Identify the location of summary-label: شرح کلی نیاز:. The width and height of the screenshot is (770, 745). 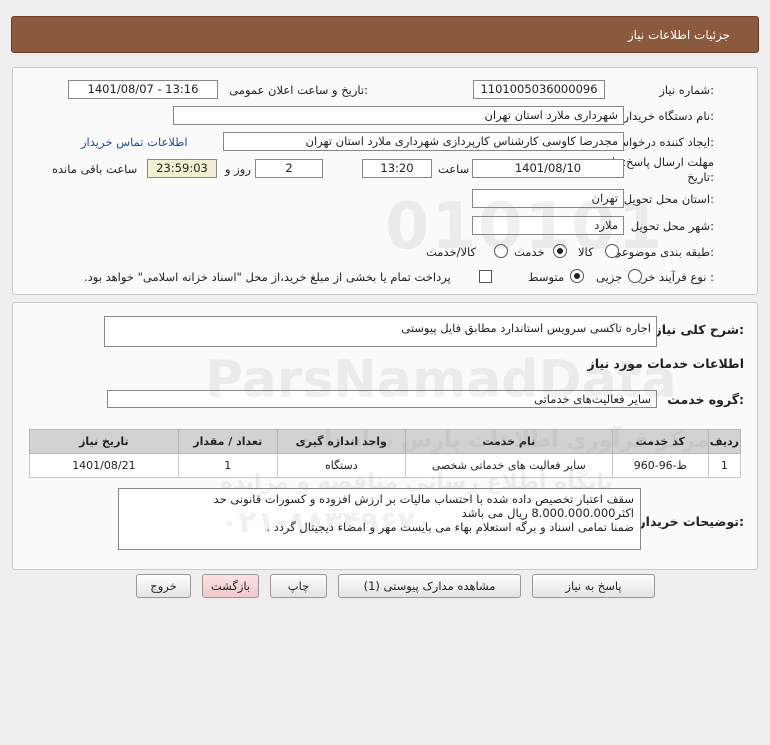
(699, 329).